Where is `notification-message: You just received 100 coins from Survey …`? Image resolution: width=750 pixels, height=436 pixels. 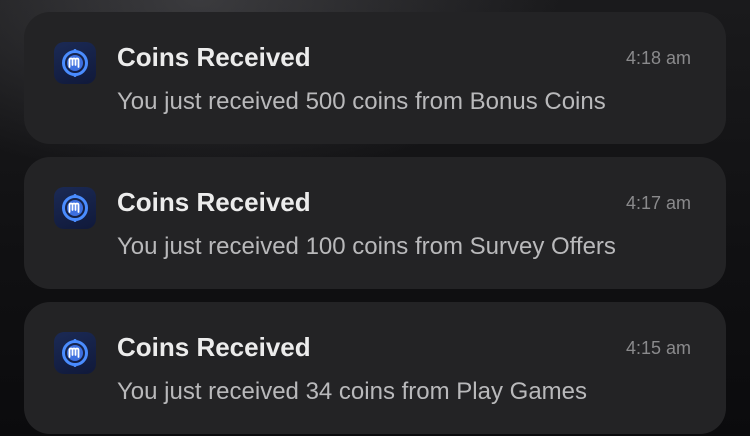
notification-message: You just received 100 coins from Survey … is located at coordinates (366, 246).